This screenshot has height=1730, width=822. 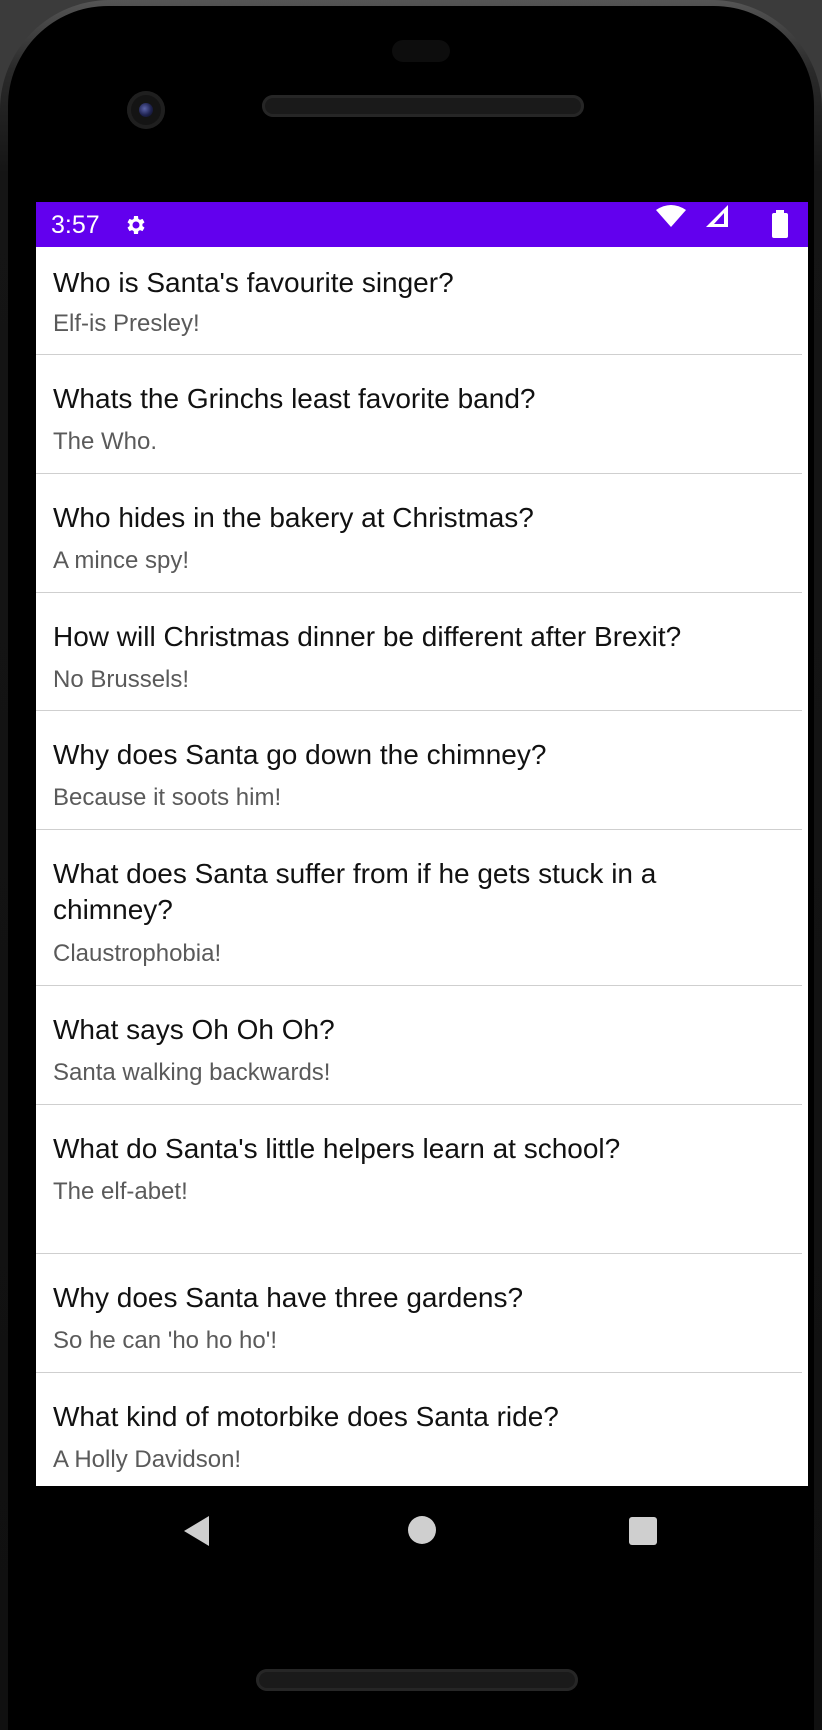 I want to click on back-icon, so click(x=197, y=1531).